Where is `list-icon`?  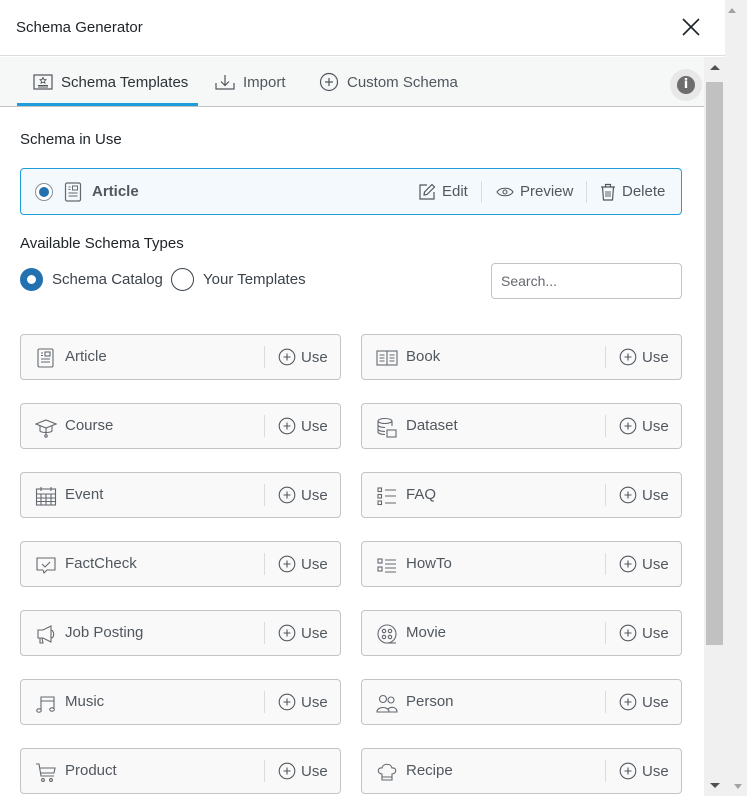 list-icon is located at coordinates (386, 496).